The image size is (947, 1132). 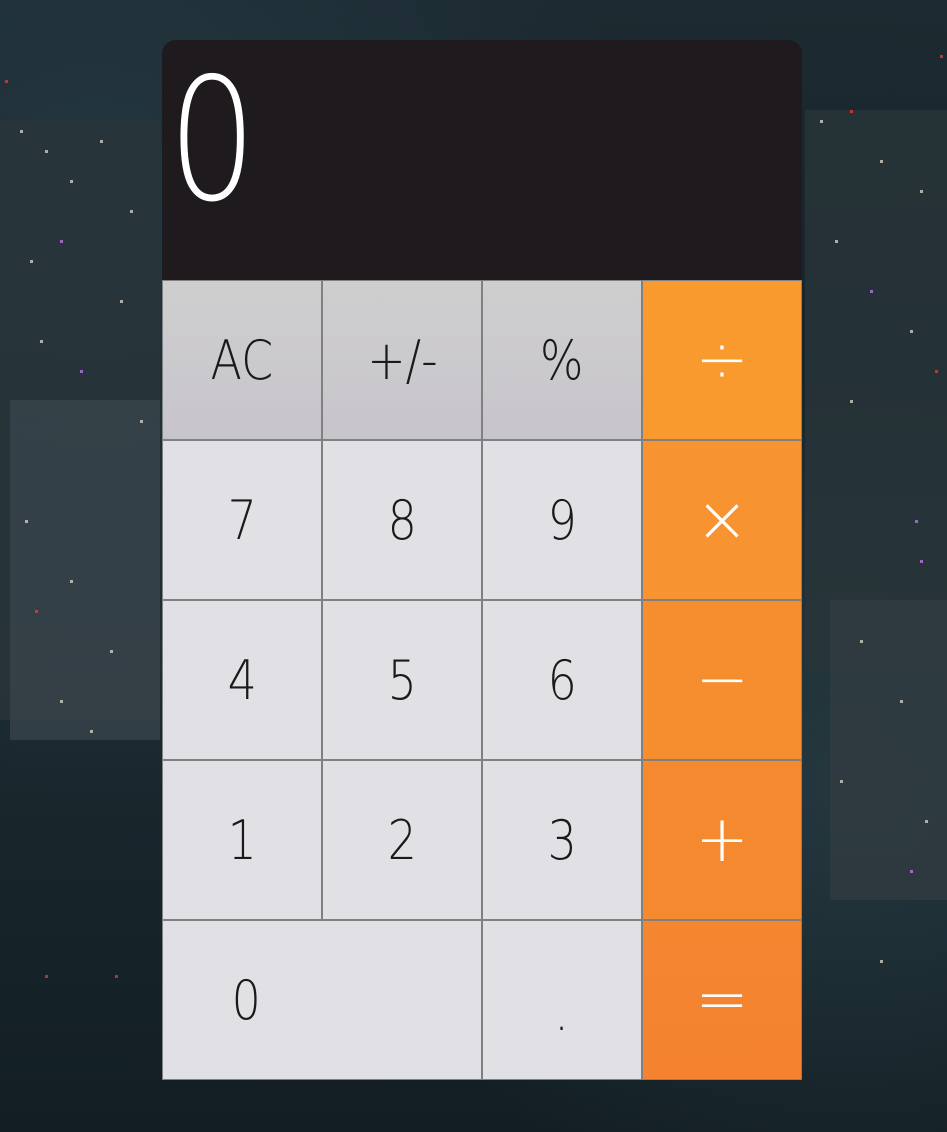 I want to click on display: 0, so click(x=482, y=160).